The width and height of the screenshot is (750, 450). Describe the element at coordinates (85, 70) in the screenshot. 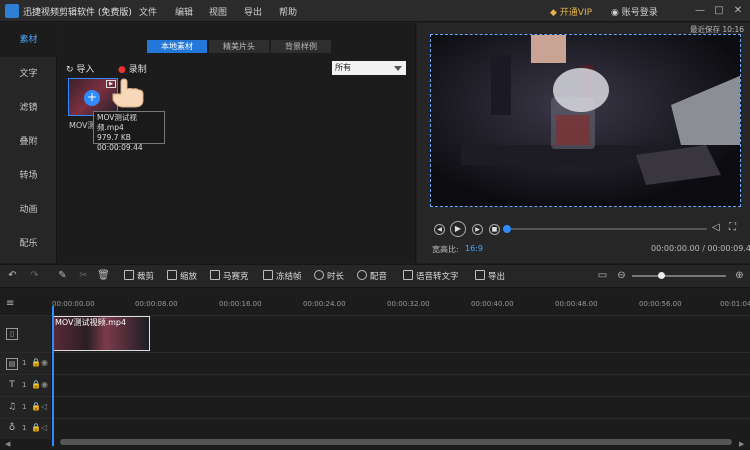

I see `import-label: 导入` at that location.